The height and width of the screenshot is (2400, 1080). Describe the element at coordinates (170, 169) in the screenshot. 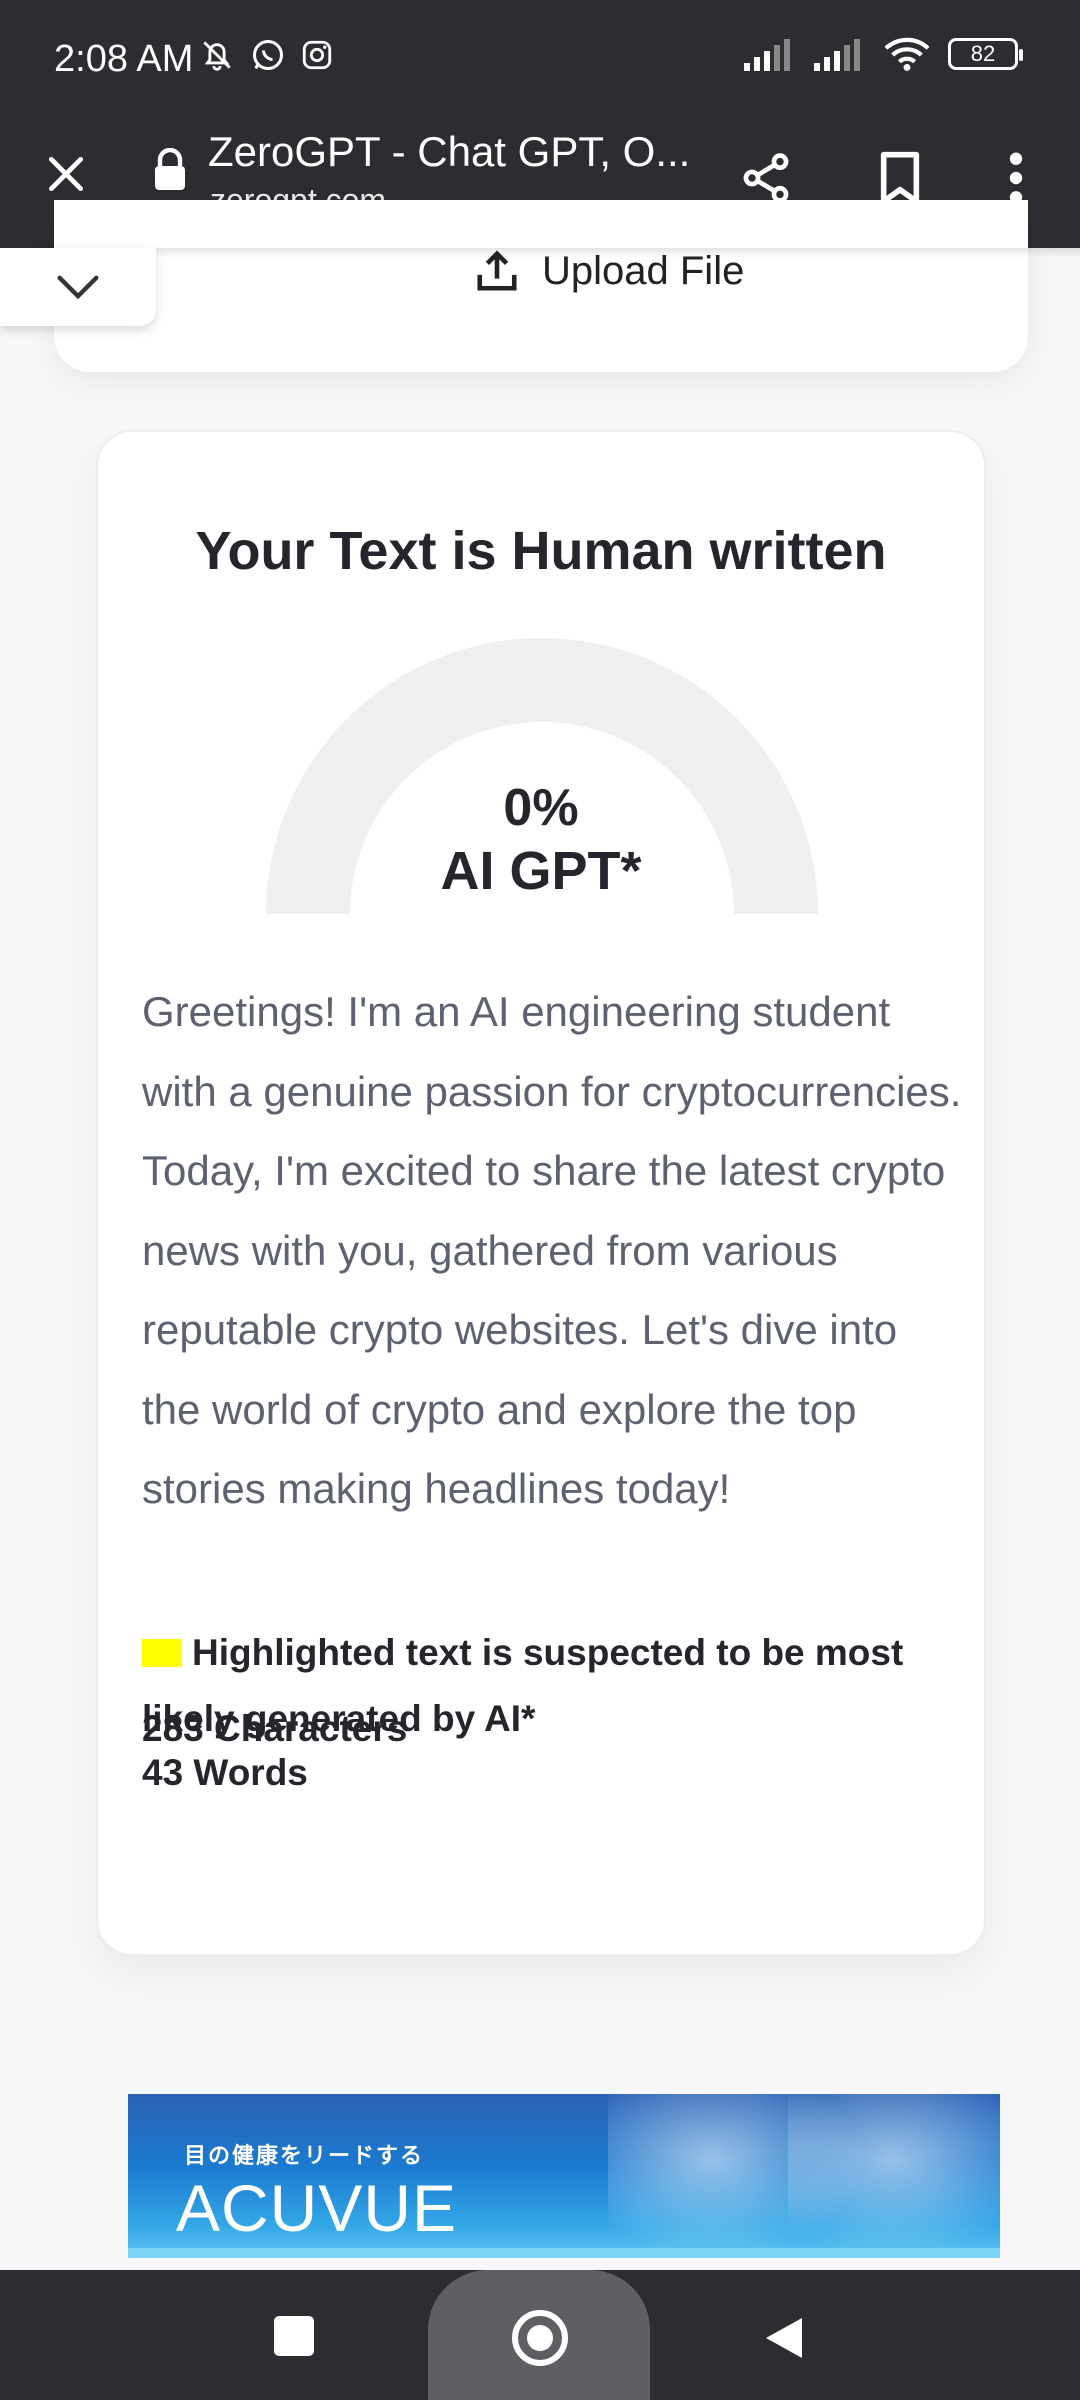

I see `lock-icon` at that location.